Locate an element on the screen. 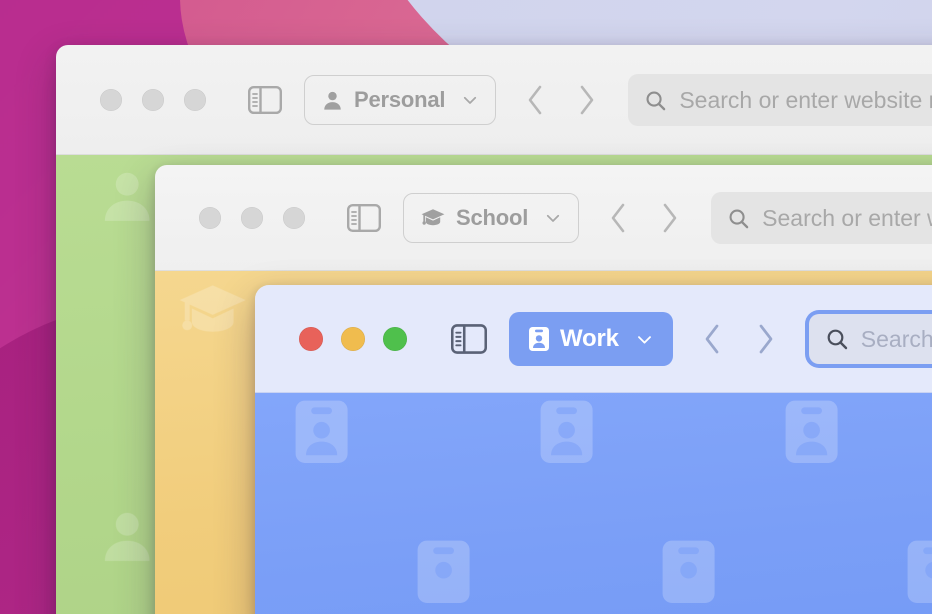  profile-switcher-work: Work is located at coordinates (591, 339).